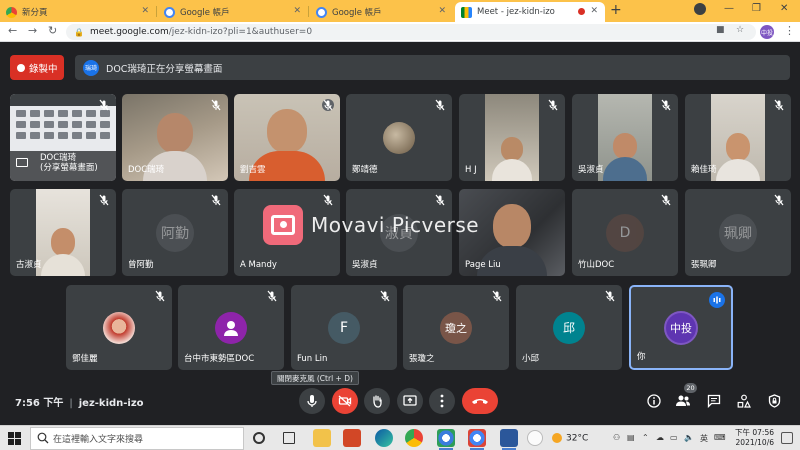 The height and width of the screenshot is (450, 800). I want to click on participant-tile: D 竹山DOC, so click(625, 232).